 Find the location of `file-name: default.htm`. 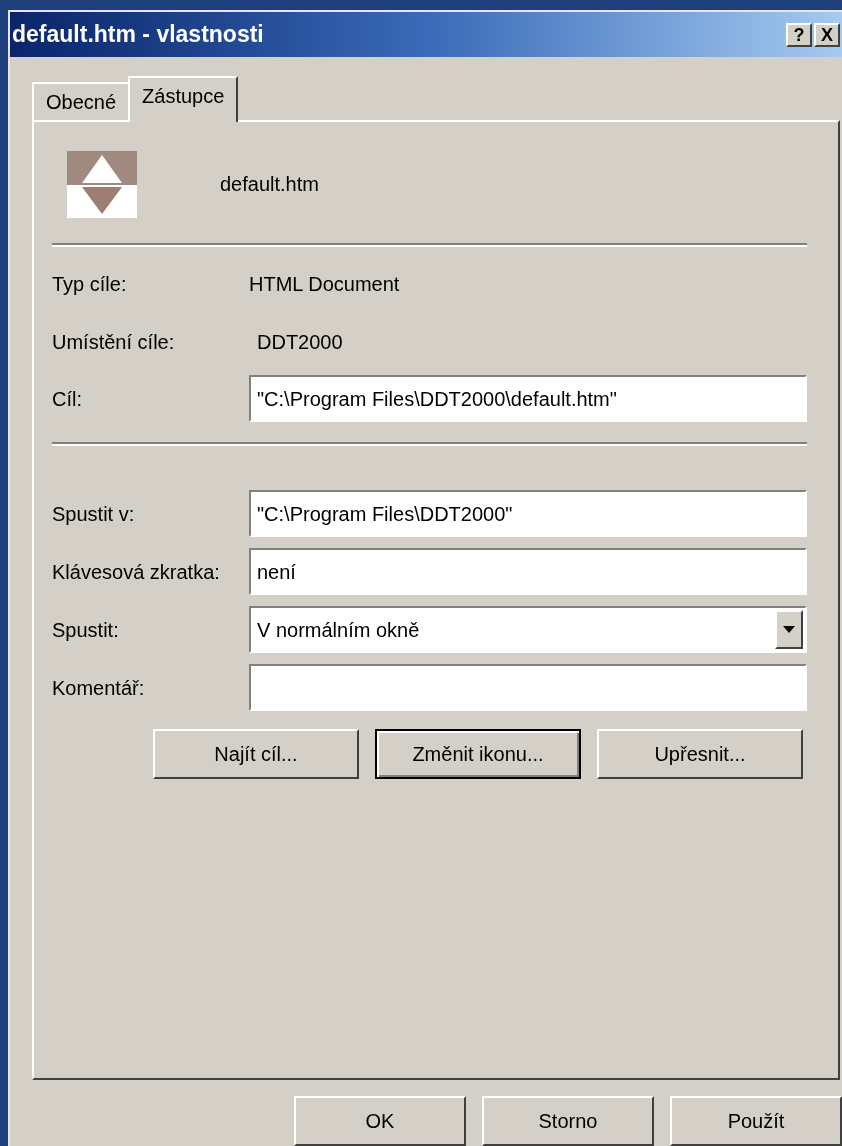

file-name: default.htm is located at coordinates (269, 184).